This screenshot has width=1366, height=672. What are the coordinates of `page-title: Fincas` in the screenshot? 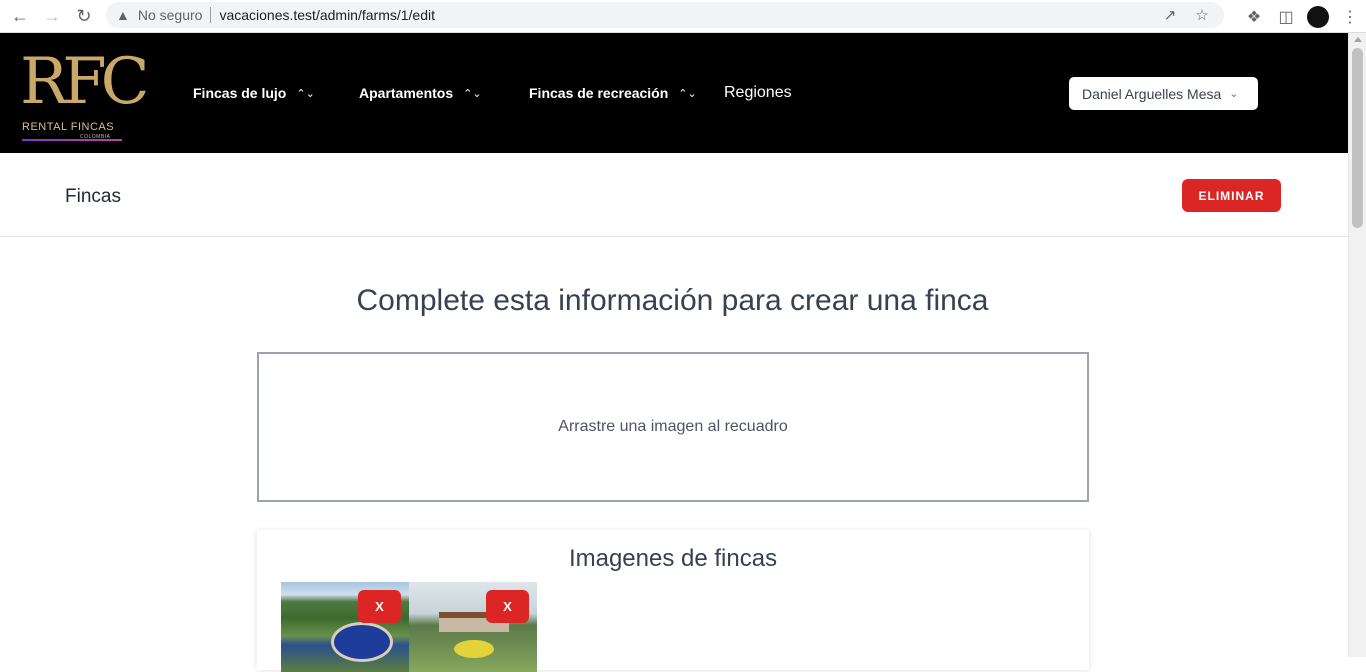 It's located at (93, 196).